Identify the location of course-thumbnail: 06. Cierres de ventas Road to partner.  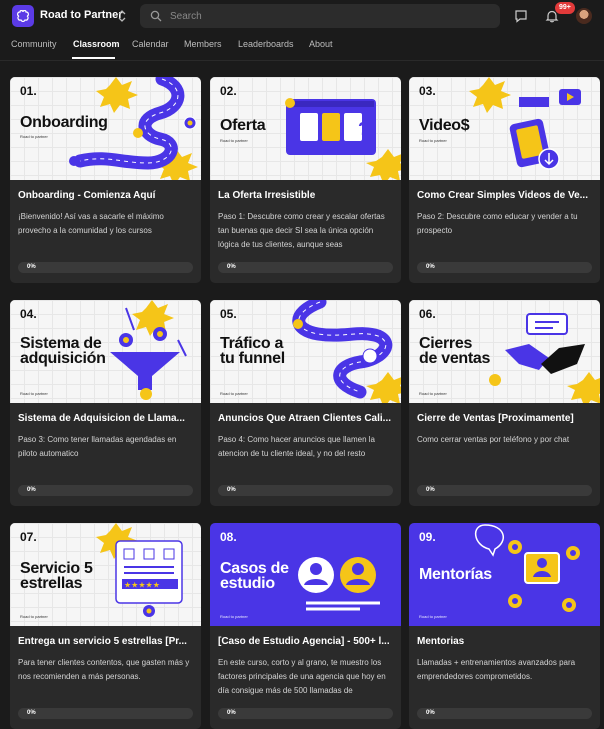
(504, 351).